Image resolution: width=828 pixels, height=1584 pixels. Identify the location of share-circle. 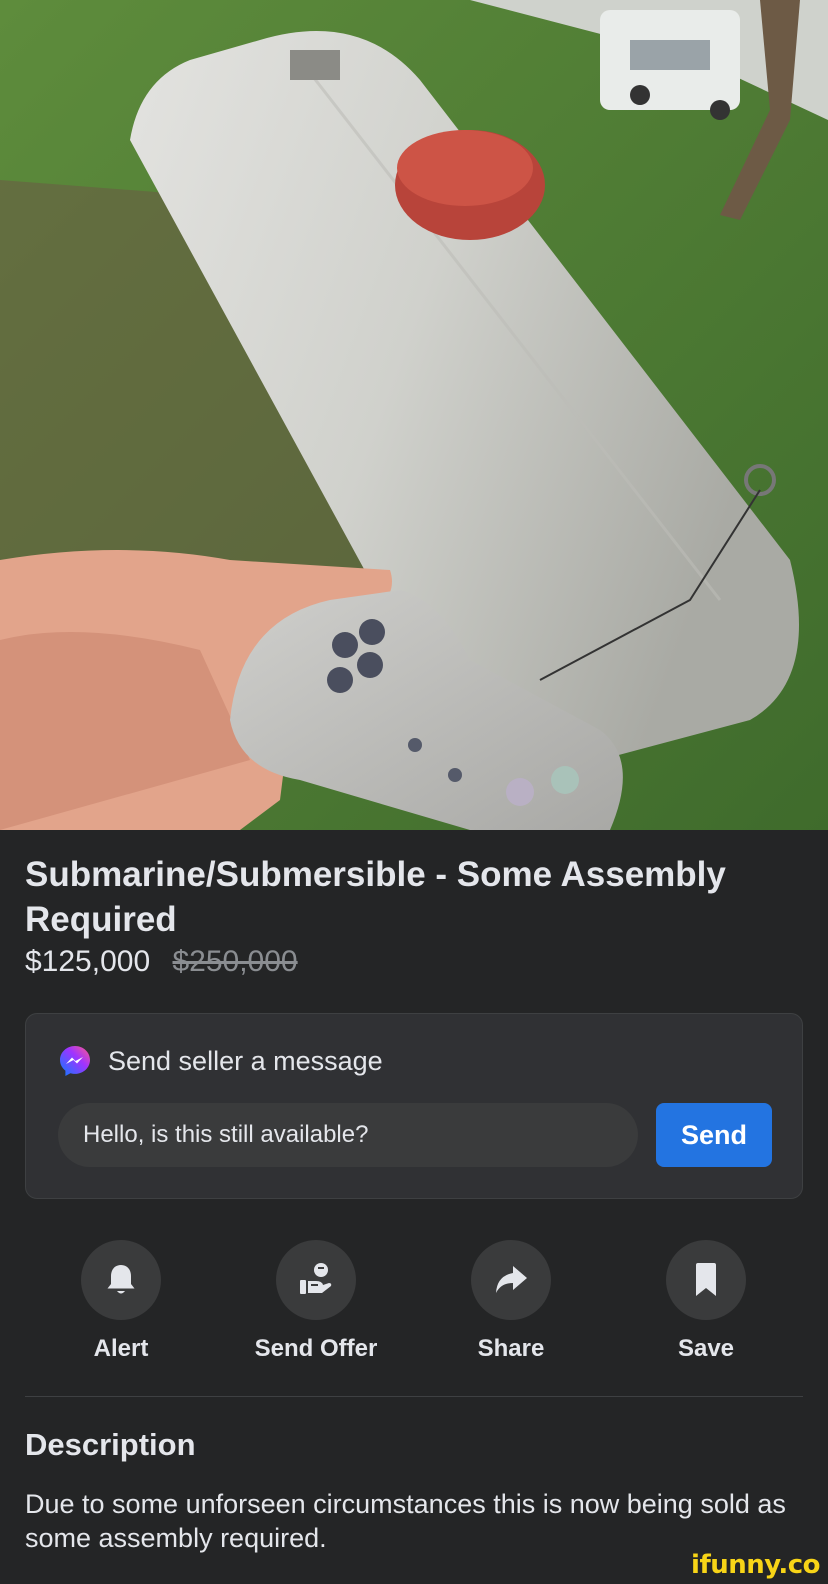
(511, 1280).